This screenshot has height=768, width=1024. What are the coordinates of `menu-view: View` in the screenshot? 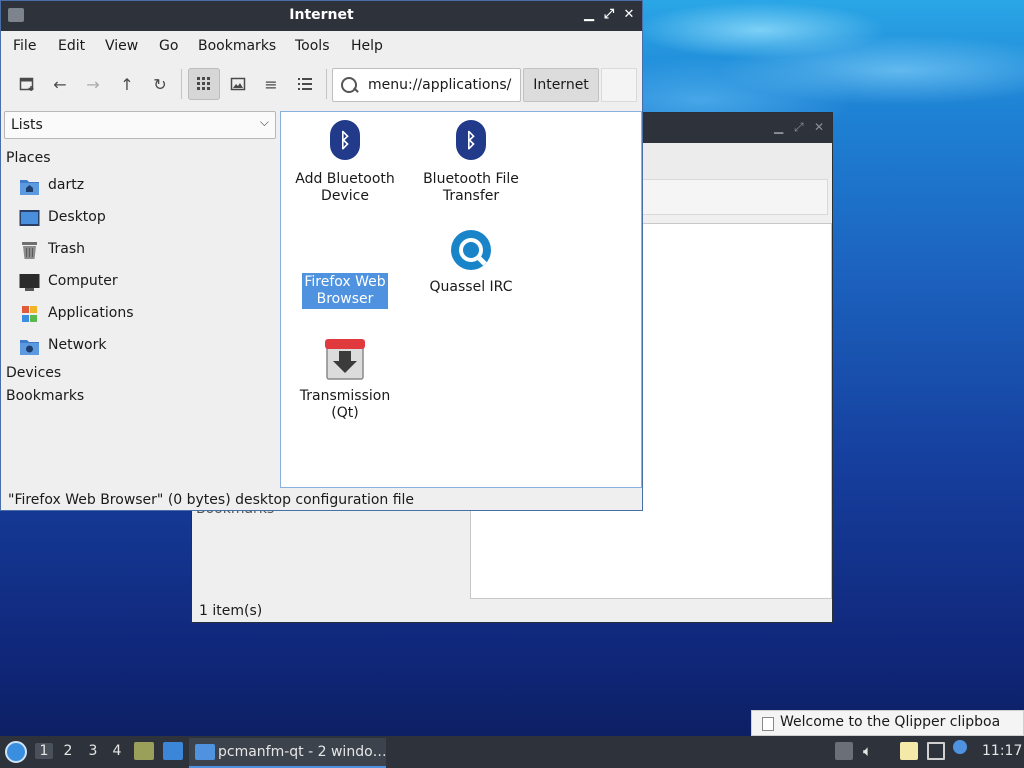 It's located at (121, 46).